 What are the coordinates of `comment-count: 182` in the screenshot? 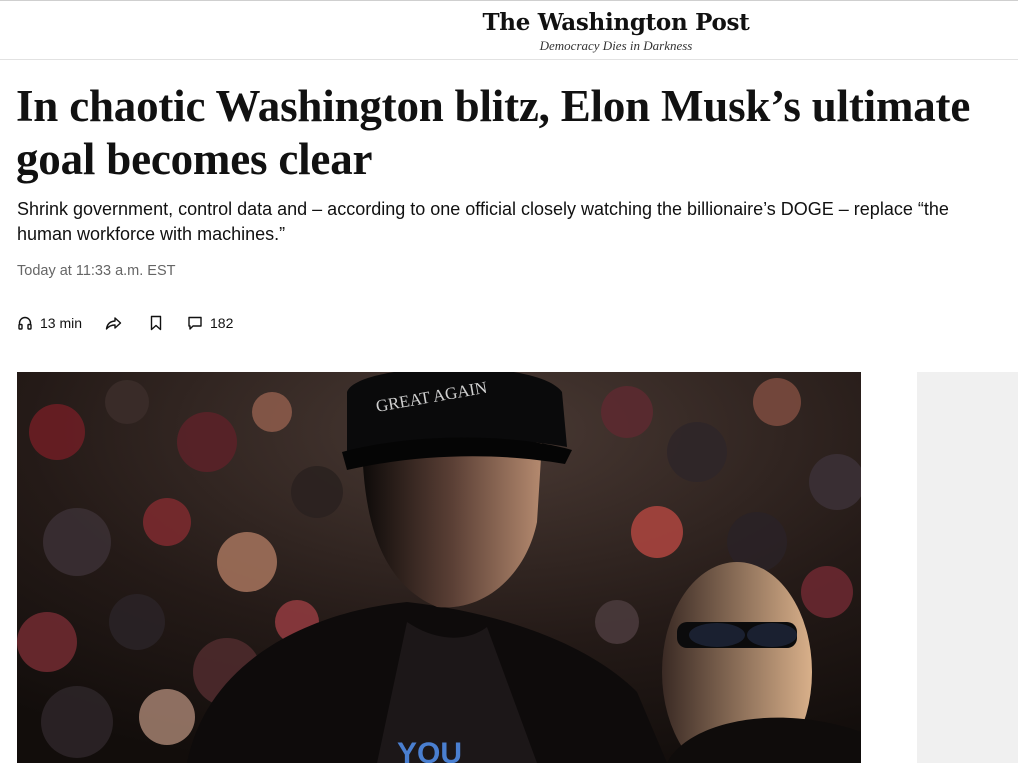 It's located at (222, 323).